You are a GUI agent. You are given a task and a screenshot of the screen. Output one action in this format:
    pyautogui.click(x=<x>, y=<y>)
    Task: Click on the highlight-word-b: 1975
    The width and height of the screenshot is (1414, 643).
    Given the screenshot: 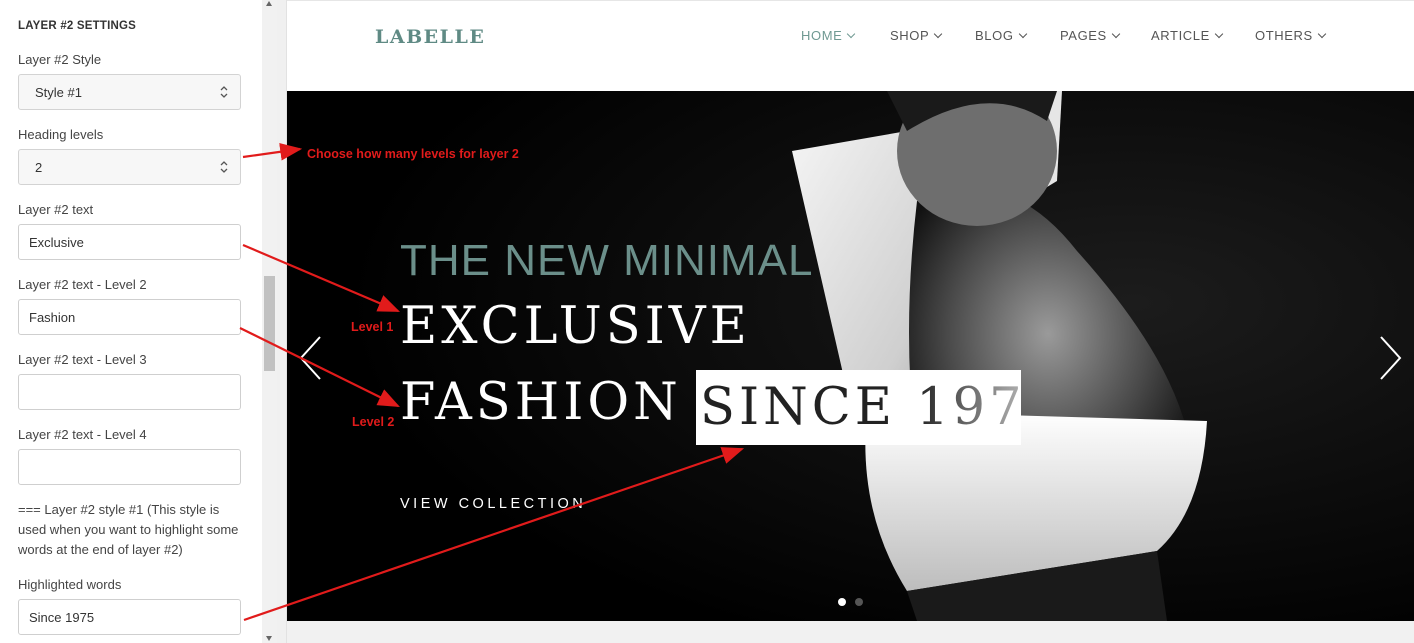 What is the action you would take?
    pyautogui.click(x=968, y=407)
    